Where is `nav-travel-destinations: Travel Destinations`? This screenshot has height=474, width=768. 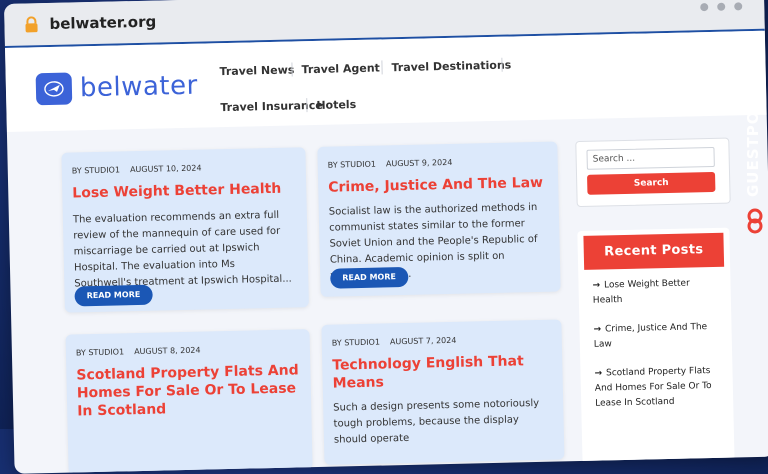
nav-travel-destinations: Travel Destinations is located at coordinates (451, 67).